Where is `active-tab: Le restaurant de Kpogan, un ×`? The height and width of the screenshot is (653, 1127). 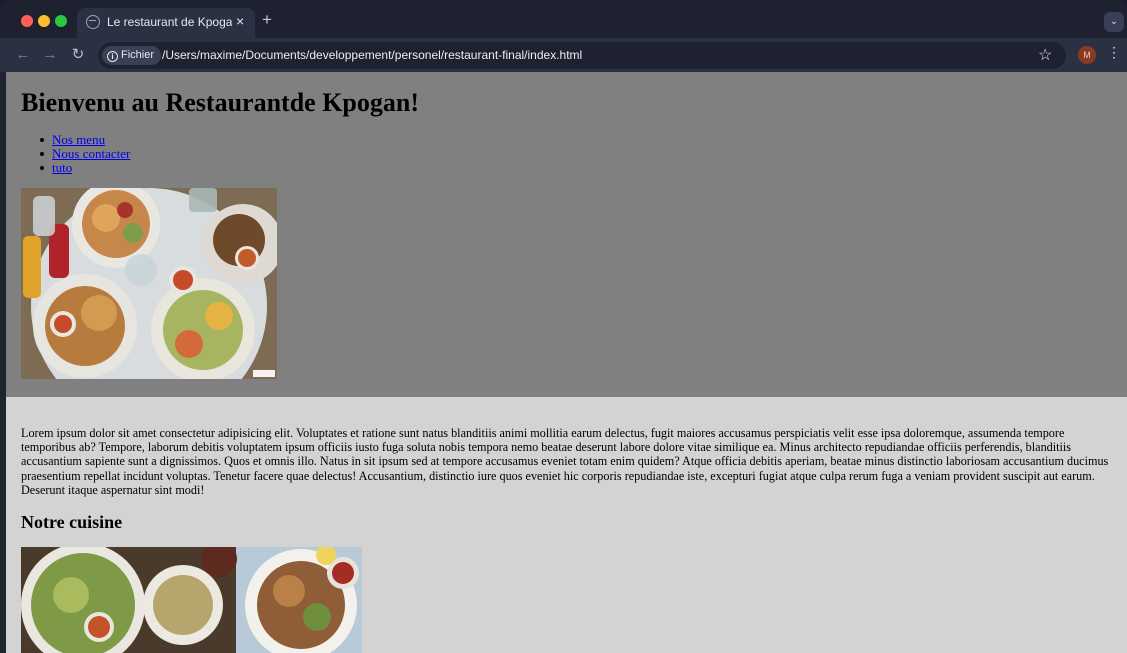
active-tab: Le restaurant de Kpogan, un × is located at coordinates (166, 23).